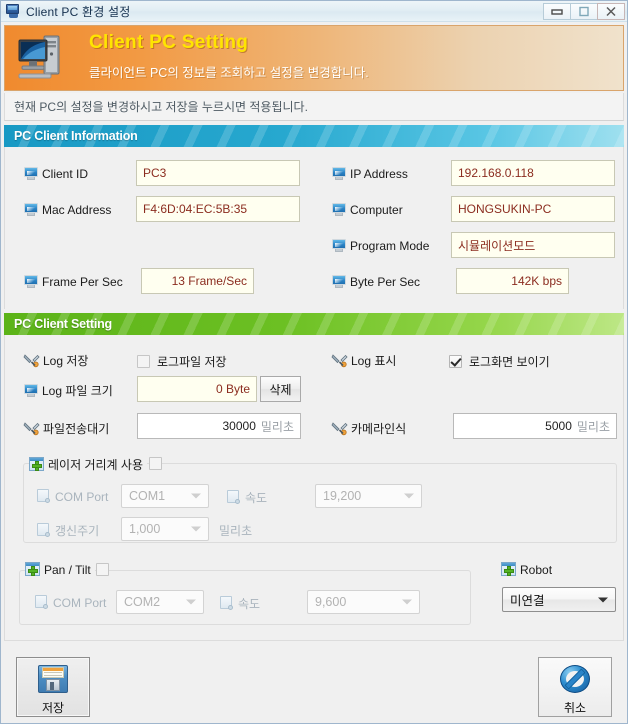 This screenshot has height=724, width=628. I want to click on delete-log-button: 삭제, so click(280, 389).